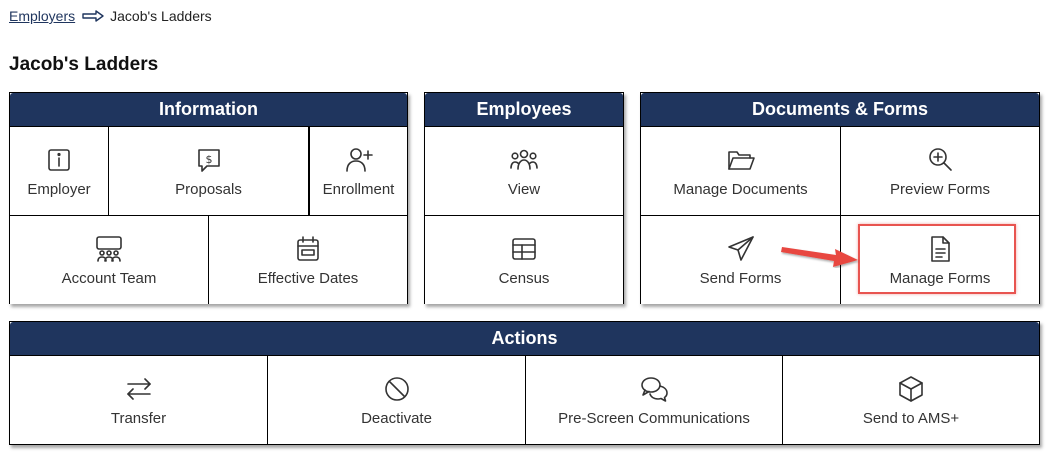  I want to click on tile-view: View, so click(524, 171).